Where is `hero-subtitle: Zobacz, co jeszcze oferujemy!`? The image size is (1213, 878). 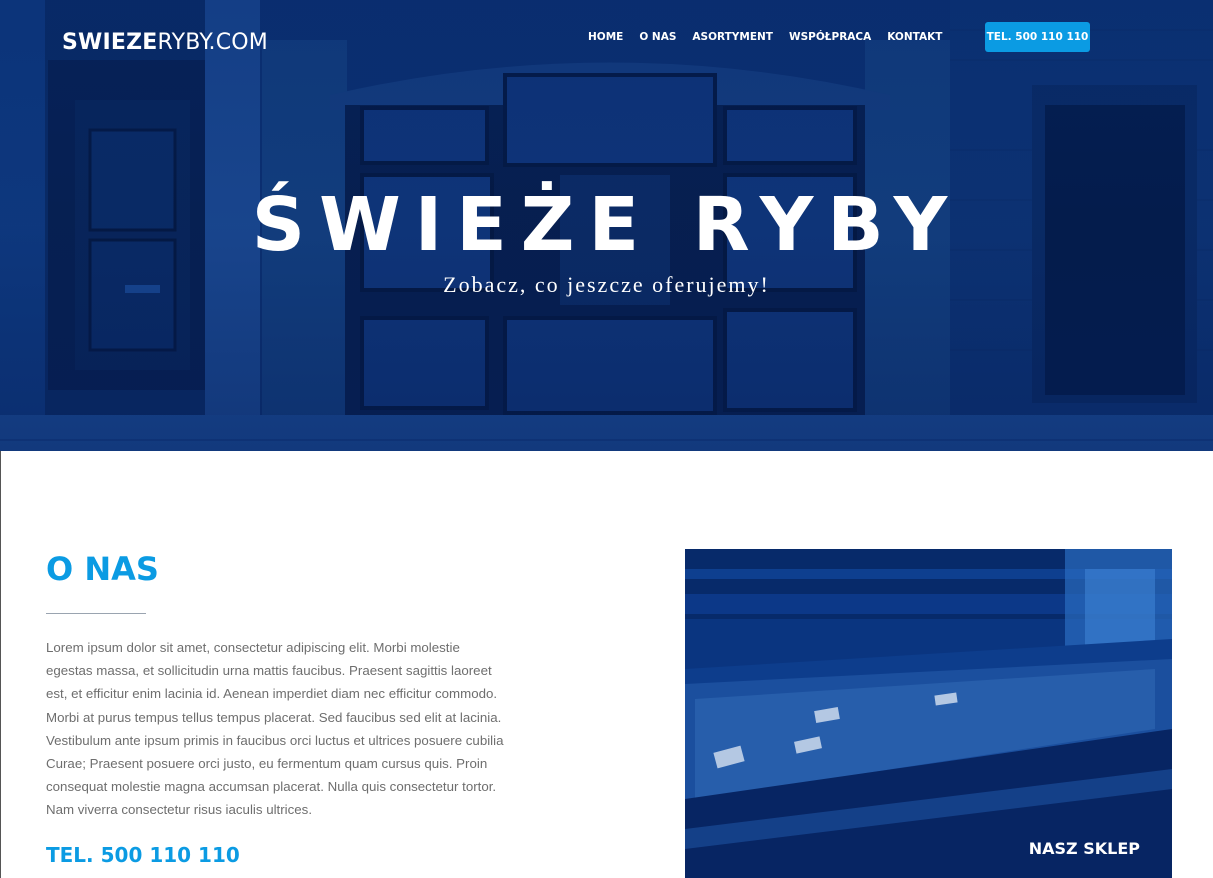 hero-subtitle: Zobacz, co jeszcze oferujemy! is located at coordinates (606, 284).